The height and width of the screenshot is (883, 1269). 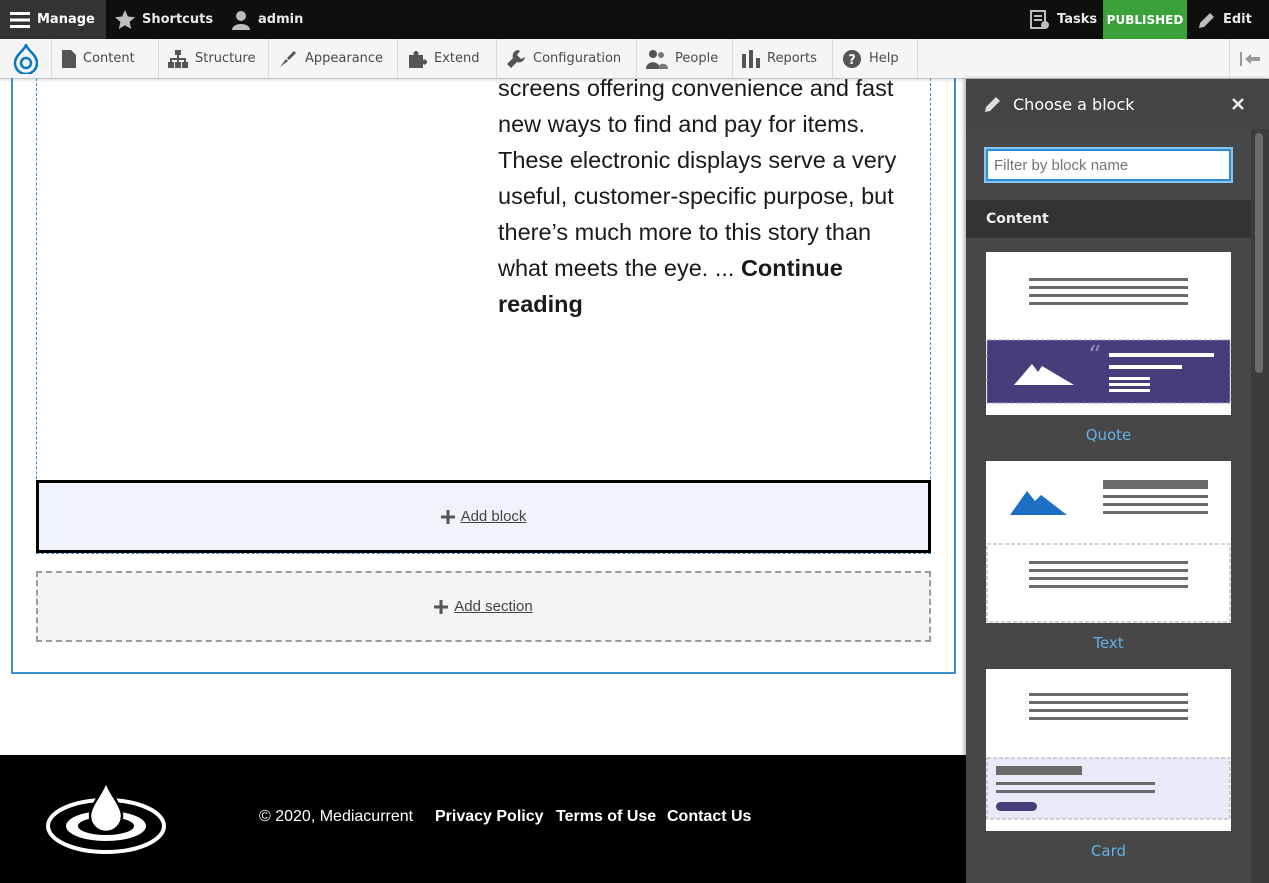 I want to click on panel-header: Choose a block, so click(x=1108, y=104).